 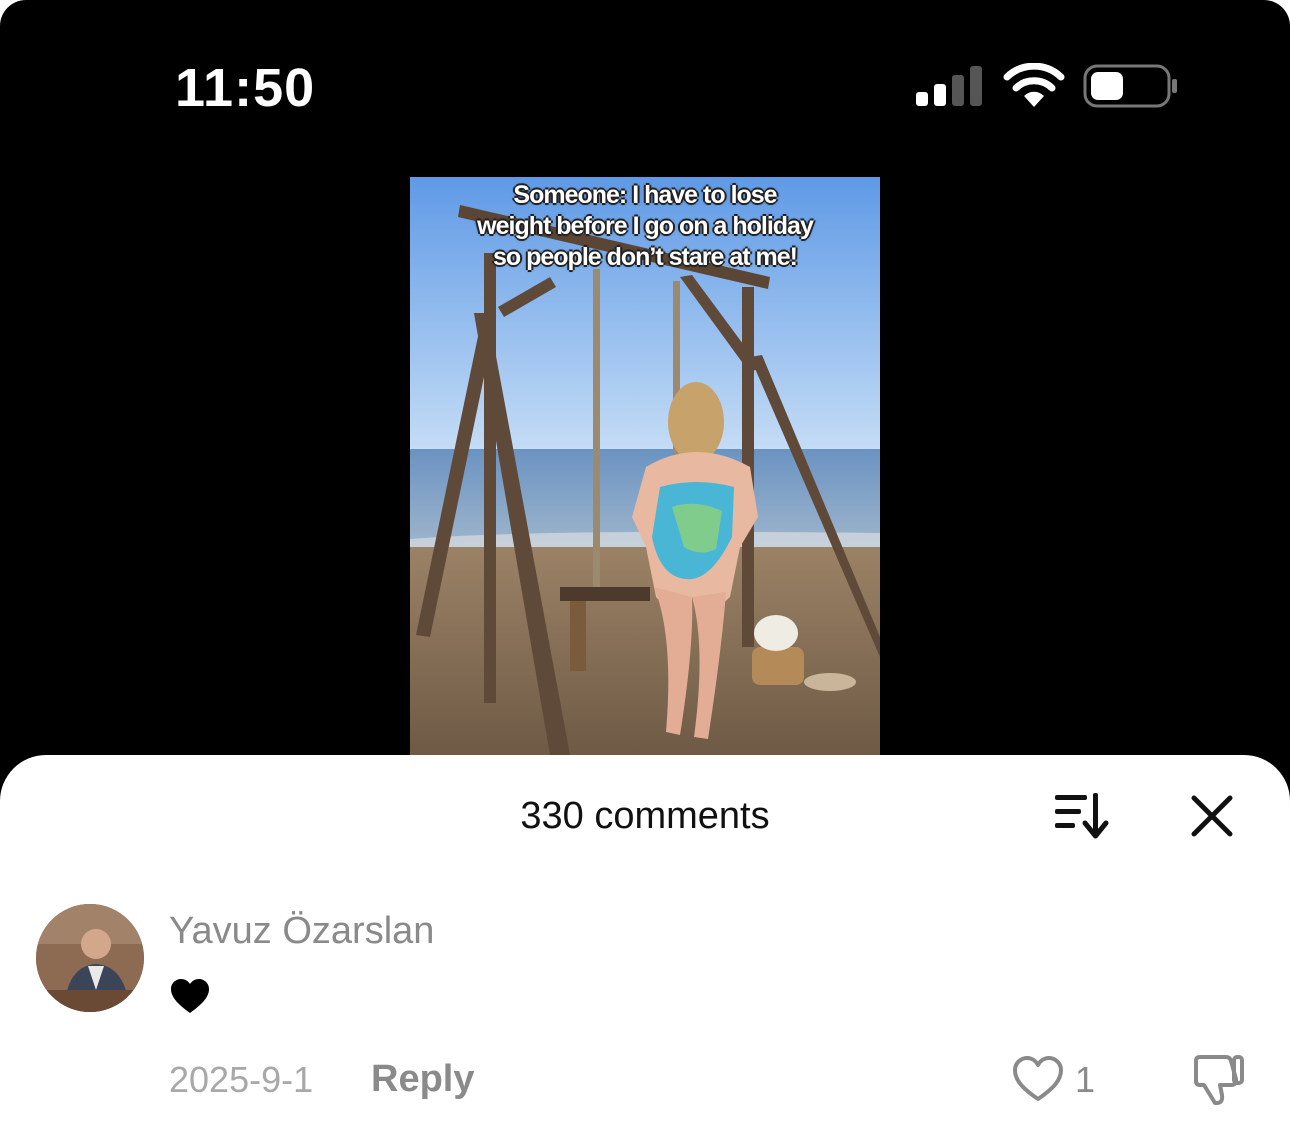 I want to click on comment-username: Yavuz Özarslan, so click(x=301, y=931).